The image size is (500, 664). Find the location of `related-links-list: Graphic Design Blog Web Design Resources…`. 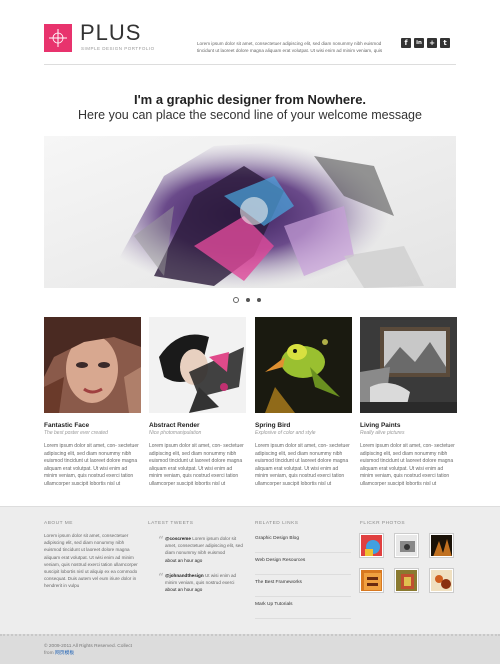

related-links-list: Graphic Design Blog Web Design Resources… is located at coordinates (303, 575).